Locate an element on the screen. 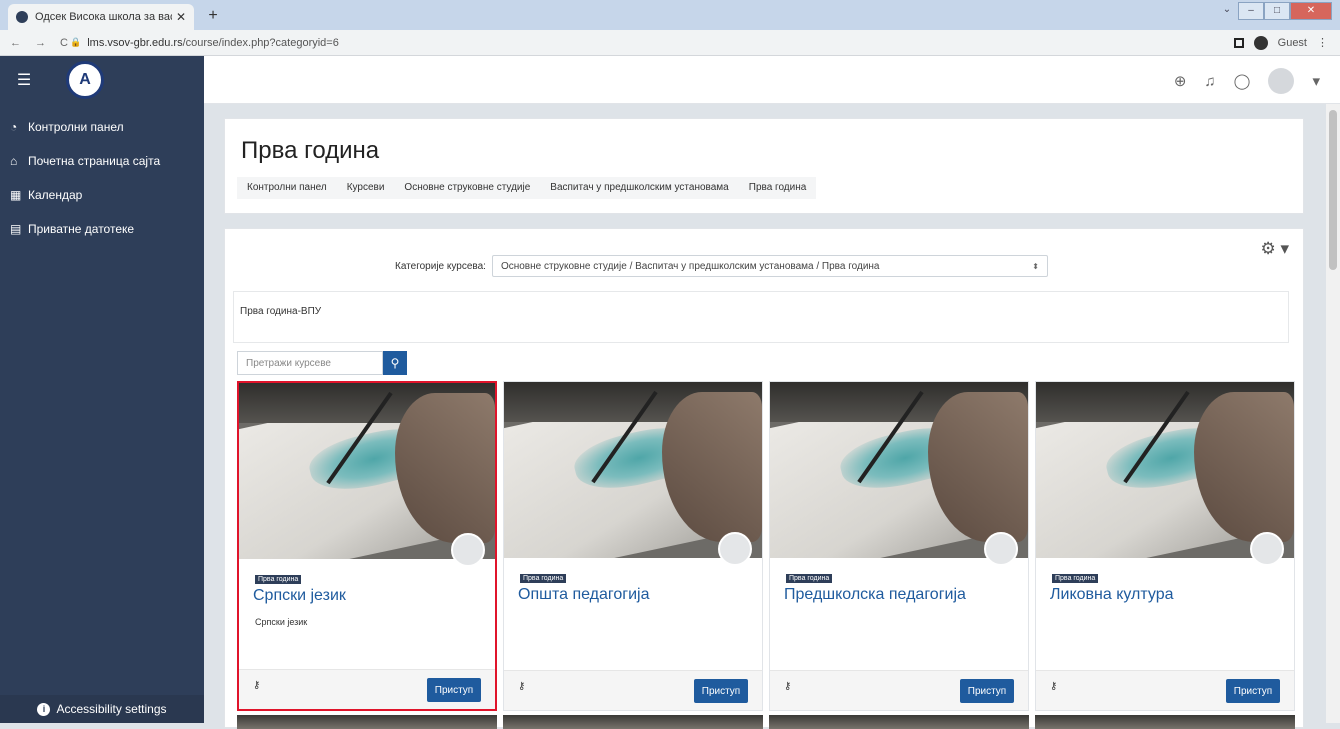  site-logo: A is located at coordinates (85, 80).